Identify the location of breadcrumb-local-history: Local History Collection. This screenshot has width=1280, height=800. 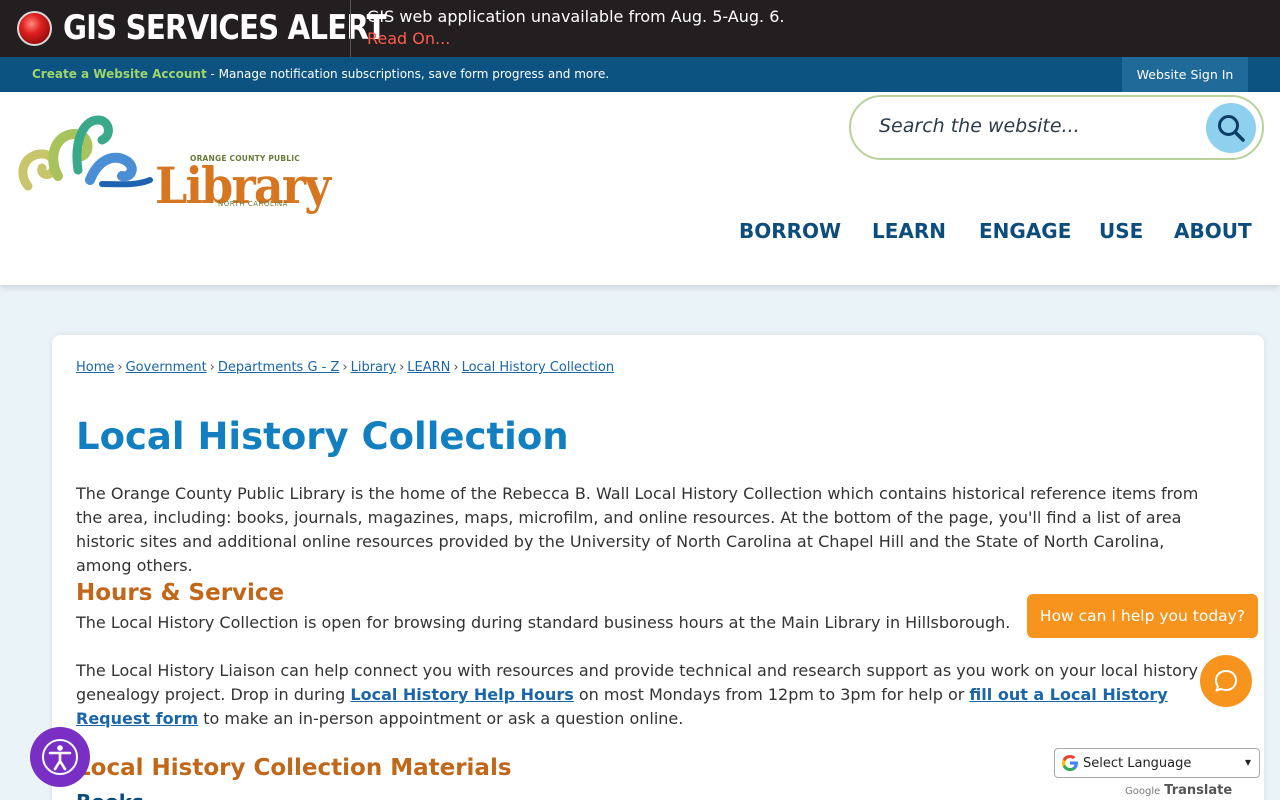
(538, 367).